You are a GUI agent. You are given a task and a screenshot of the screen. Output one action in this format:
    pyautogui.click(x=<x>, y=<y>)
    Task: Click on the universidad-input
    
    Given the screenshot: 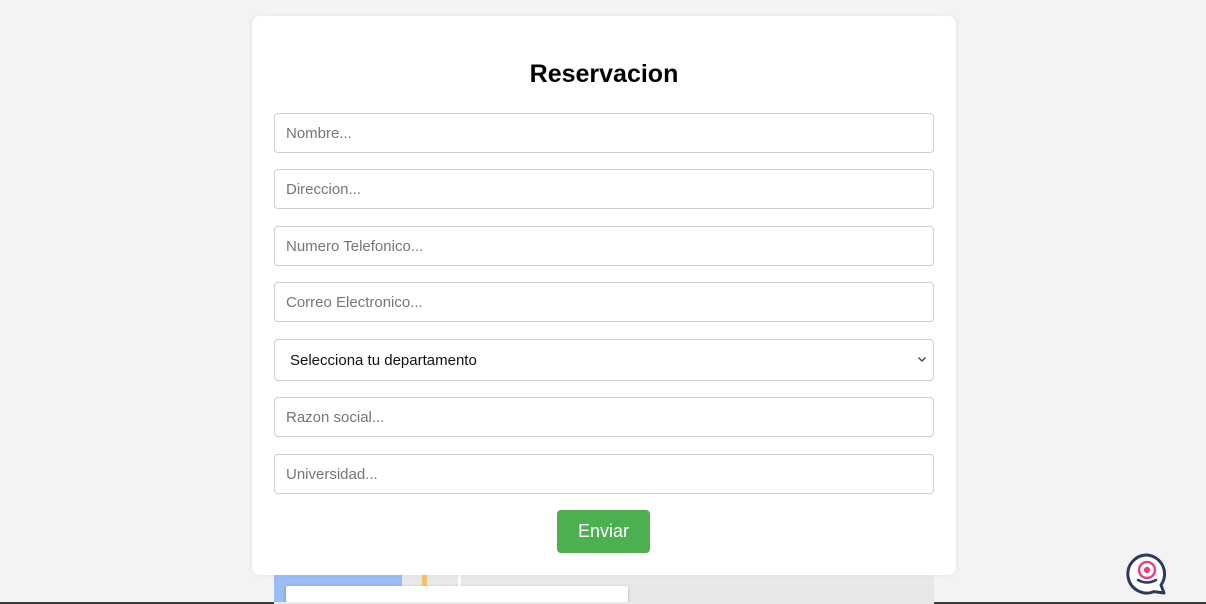 What is the action you would take?
    pyautogui.click(x=604, y=474)
    